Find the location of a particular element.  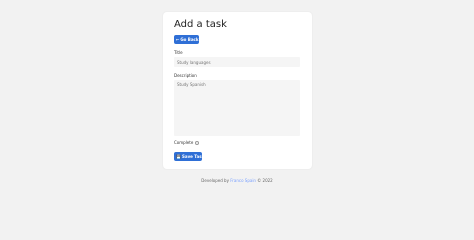

title-input is located at coordinates (237, 62).